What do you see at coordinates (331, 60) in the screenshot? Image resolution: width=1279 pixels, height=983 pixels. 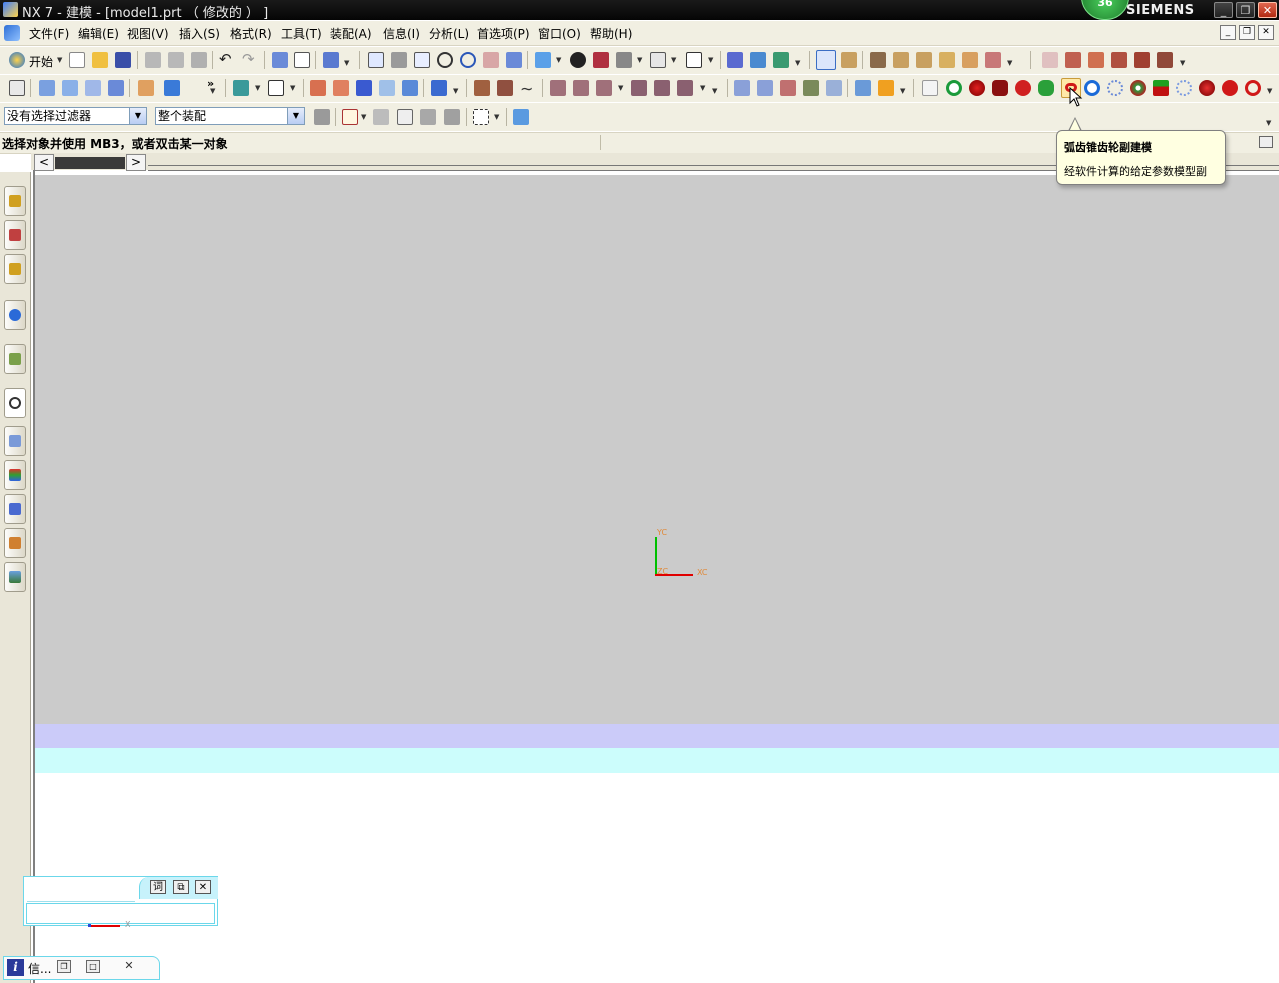 I see `select-options-icon` at bounding box center [331, 60].